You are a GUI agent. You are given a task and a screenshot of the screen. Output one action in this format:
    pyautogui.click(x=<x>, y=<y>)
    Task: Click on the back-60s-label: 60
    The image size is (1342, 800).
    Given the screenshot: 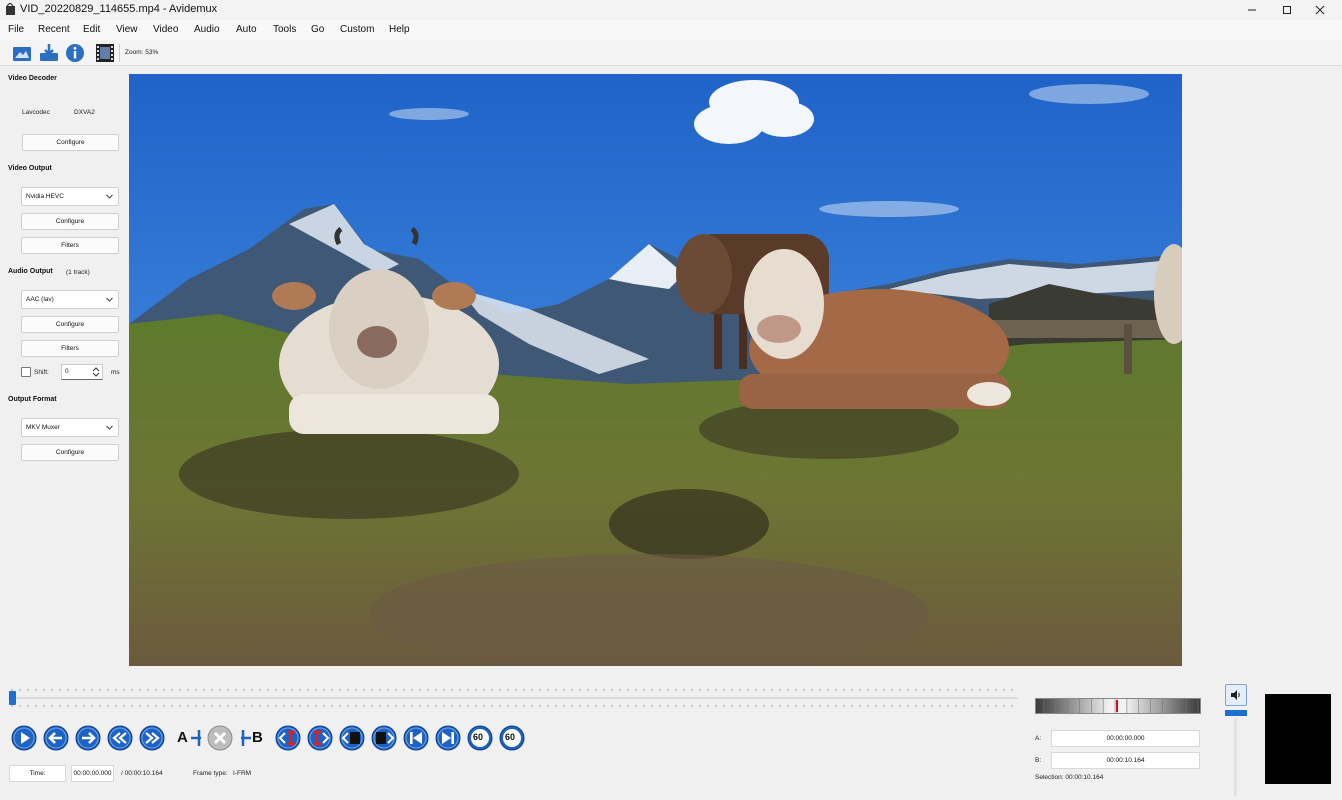 What is the action you would take?
    pyautogui.click(x=478, y=737)
    